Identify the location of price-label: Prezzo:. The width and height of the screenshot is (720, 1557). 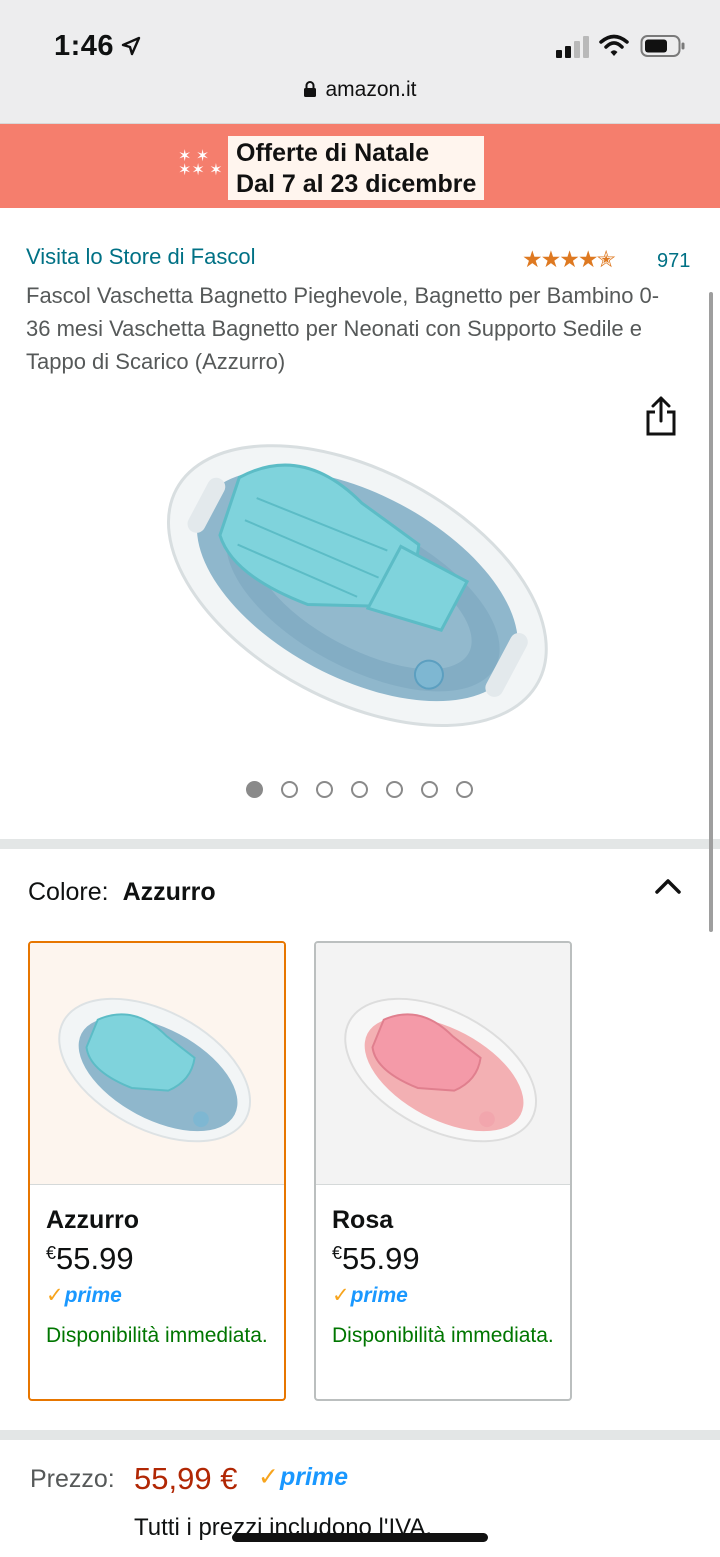
(72, 1479).